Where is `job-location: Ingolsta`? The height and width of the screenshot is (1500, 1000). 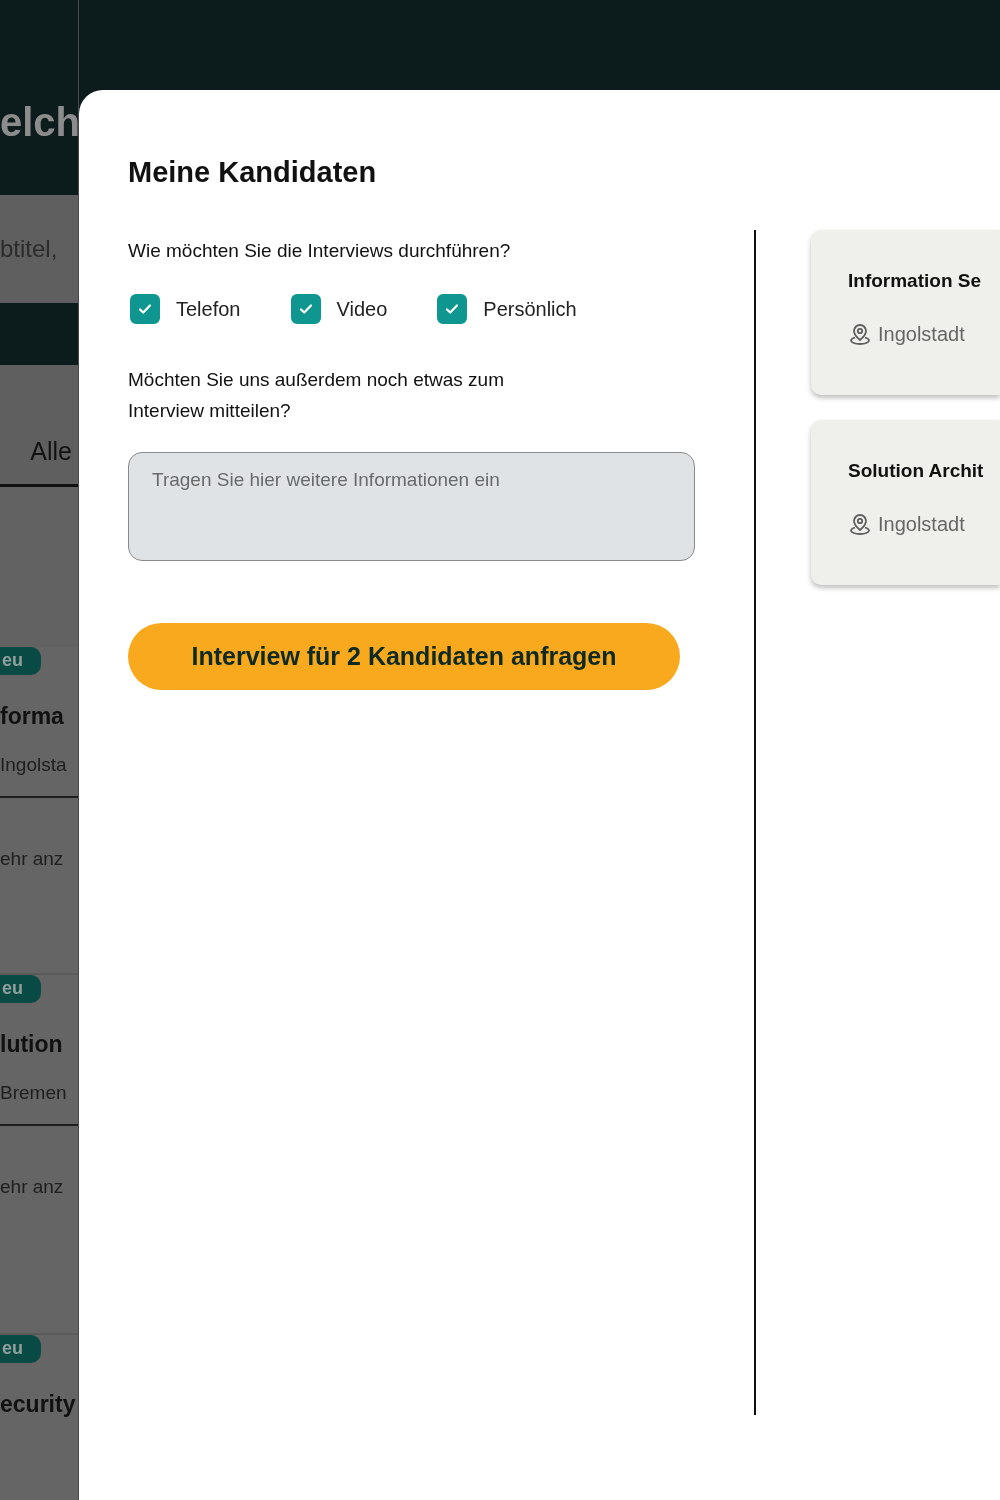
job-location: Ingolsta is located at coordinates (33, 765).